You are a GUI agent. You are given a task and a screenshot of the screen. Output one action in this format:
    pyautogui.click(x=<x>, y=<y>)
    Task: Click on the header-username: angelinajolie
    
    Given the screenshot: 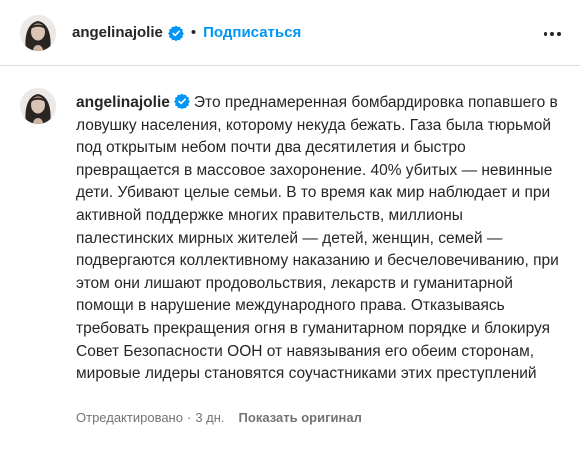 What is the action you would take?
    pyautogui.click(x=117, y=32)
    